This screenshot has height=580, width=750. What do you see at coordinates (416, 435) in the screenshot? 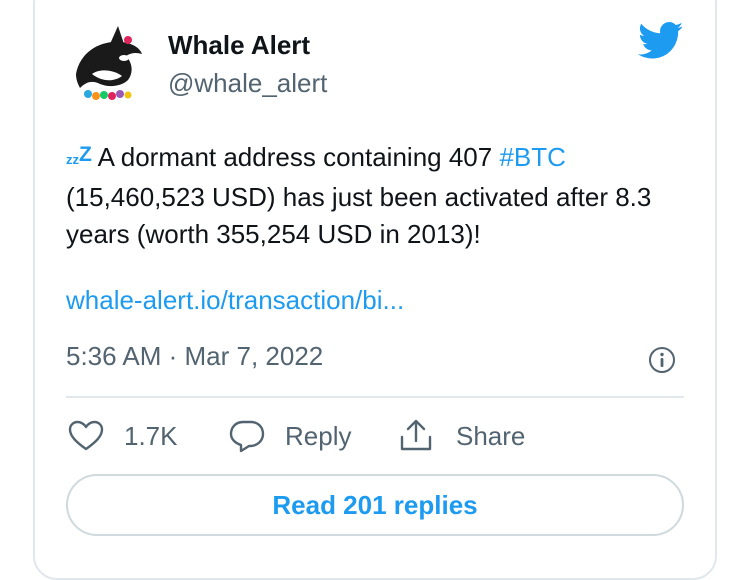
I see `share-upload-icon` at bounding box center [416, 435].